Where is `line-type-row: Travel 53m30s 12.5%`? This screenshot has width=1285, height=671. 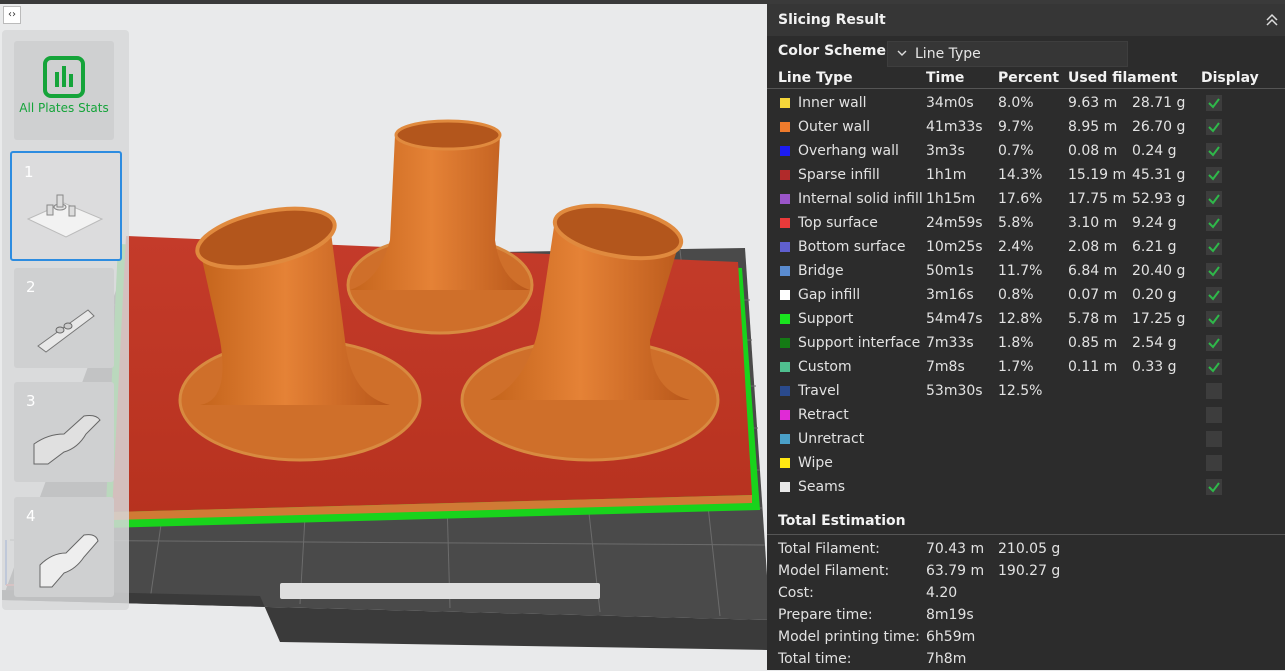
line-type-row: Travel 53m30s 12.5% is located at coordinates (1026, 392).